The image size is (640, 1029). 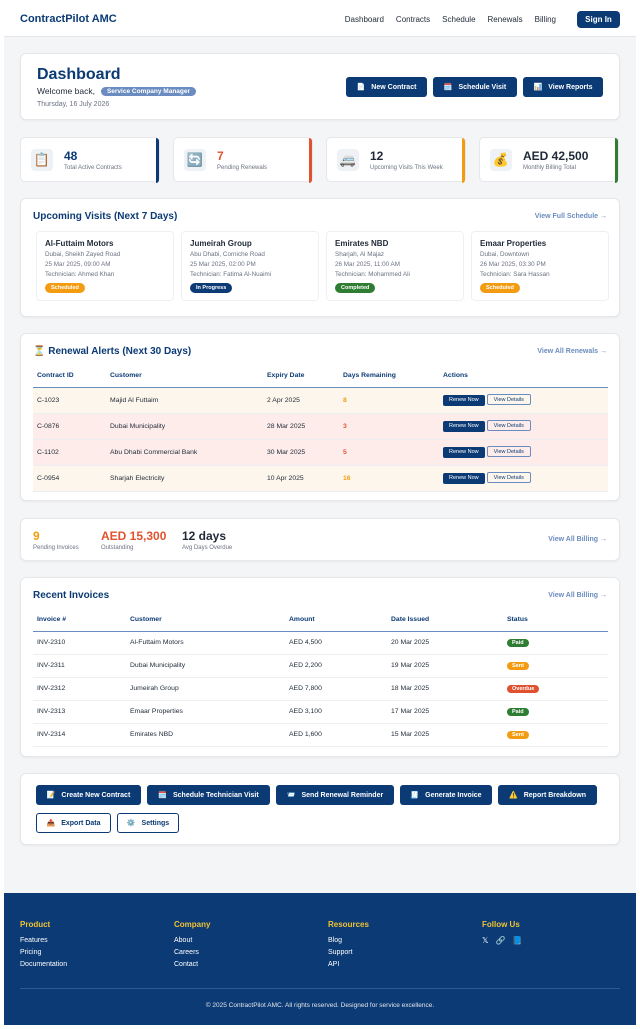 What do you see at coordinates (134, 536) in the screenshot?
I see `outstanding-value: AED 15,300` at bounding box center [134, 536].